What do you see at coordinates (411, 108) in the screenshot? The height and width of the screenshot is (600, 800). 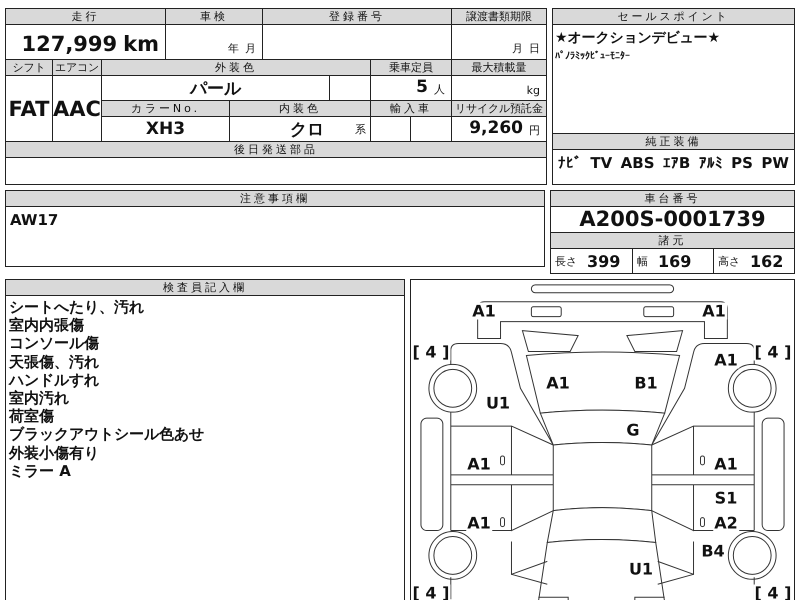 I see `import-header: 輸入車` at bounding box center [411, 108].